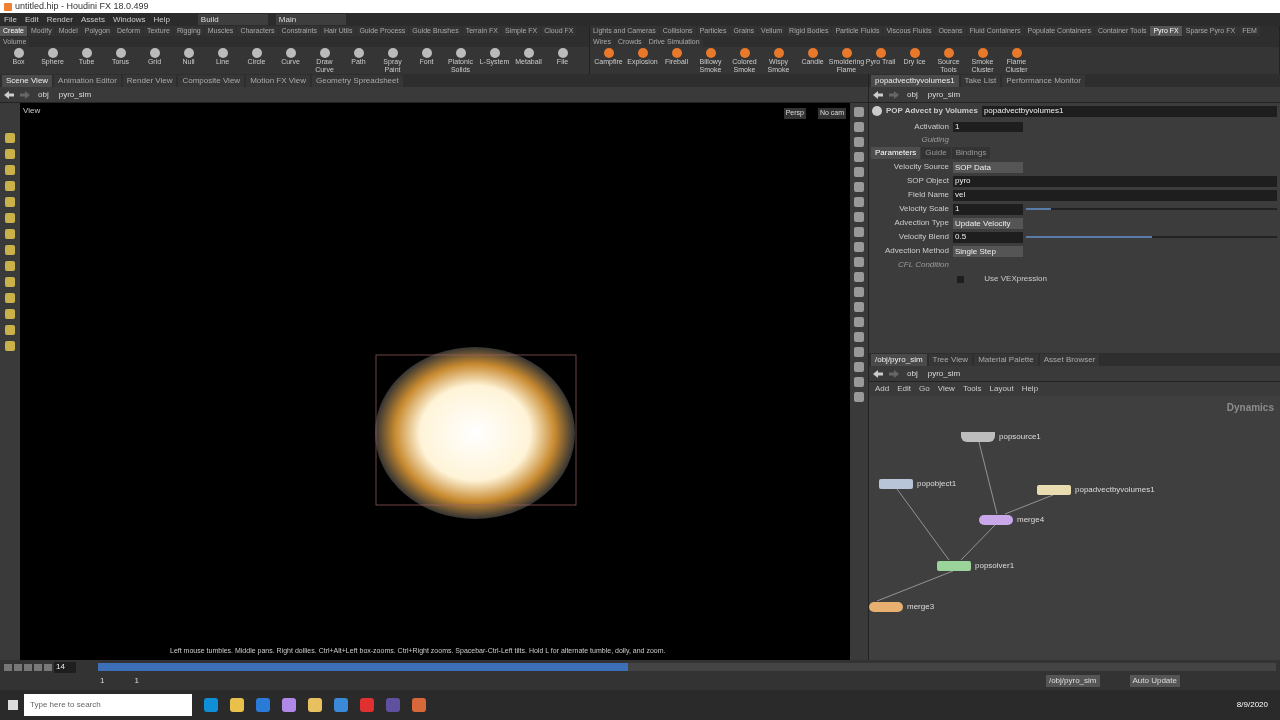  What do you see at coordinates (882, 389) in the screenshot?
I see `menu-item: Add` at bounding box center [882, 389].